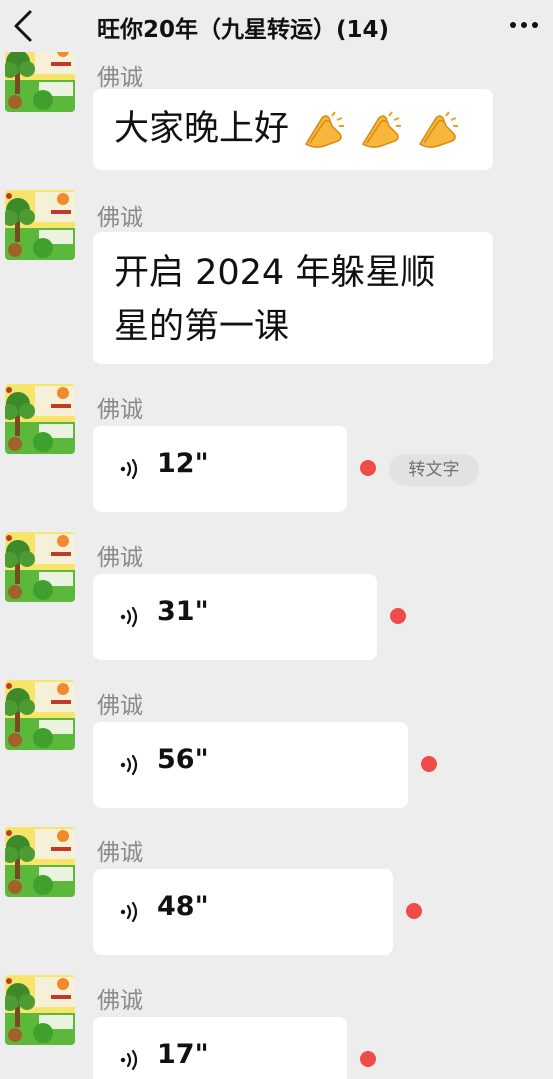 The image size is (553, 1079). I want to click on message-item: 佛诚 17", so click(276, 1027).